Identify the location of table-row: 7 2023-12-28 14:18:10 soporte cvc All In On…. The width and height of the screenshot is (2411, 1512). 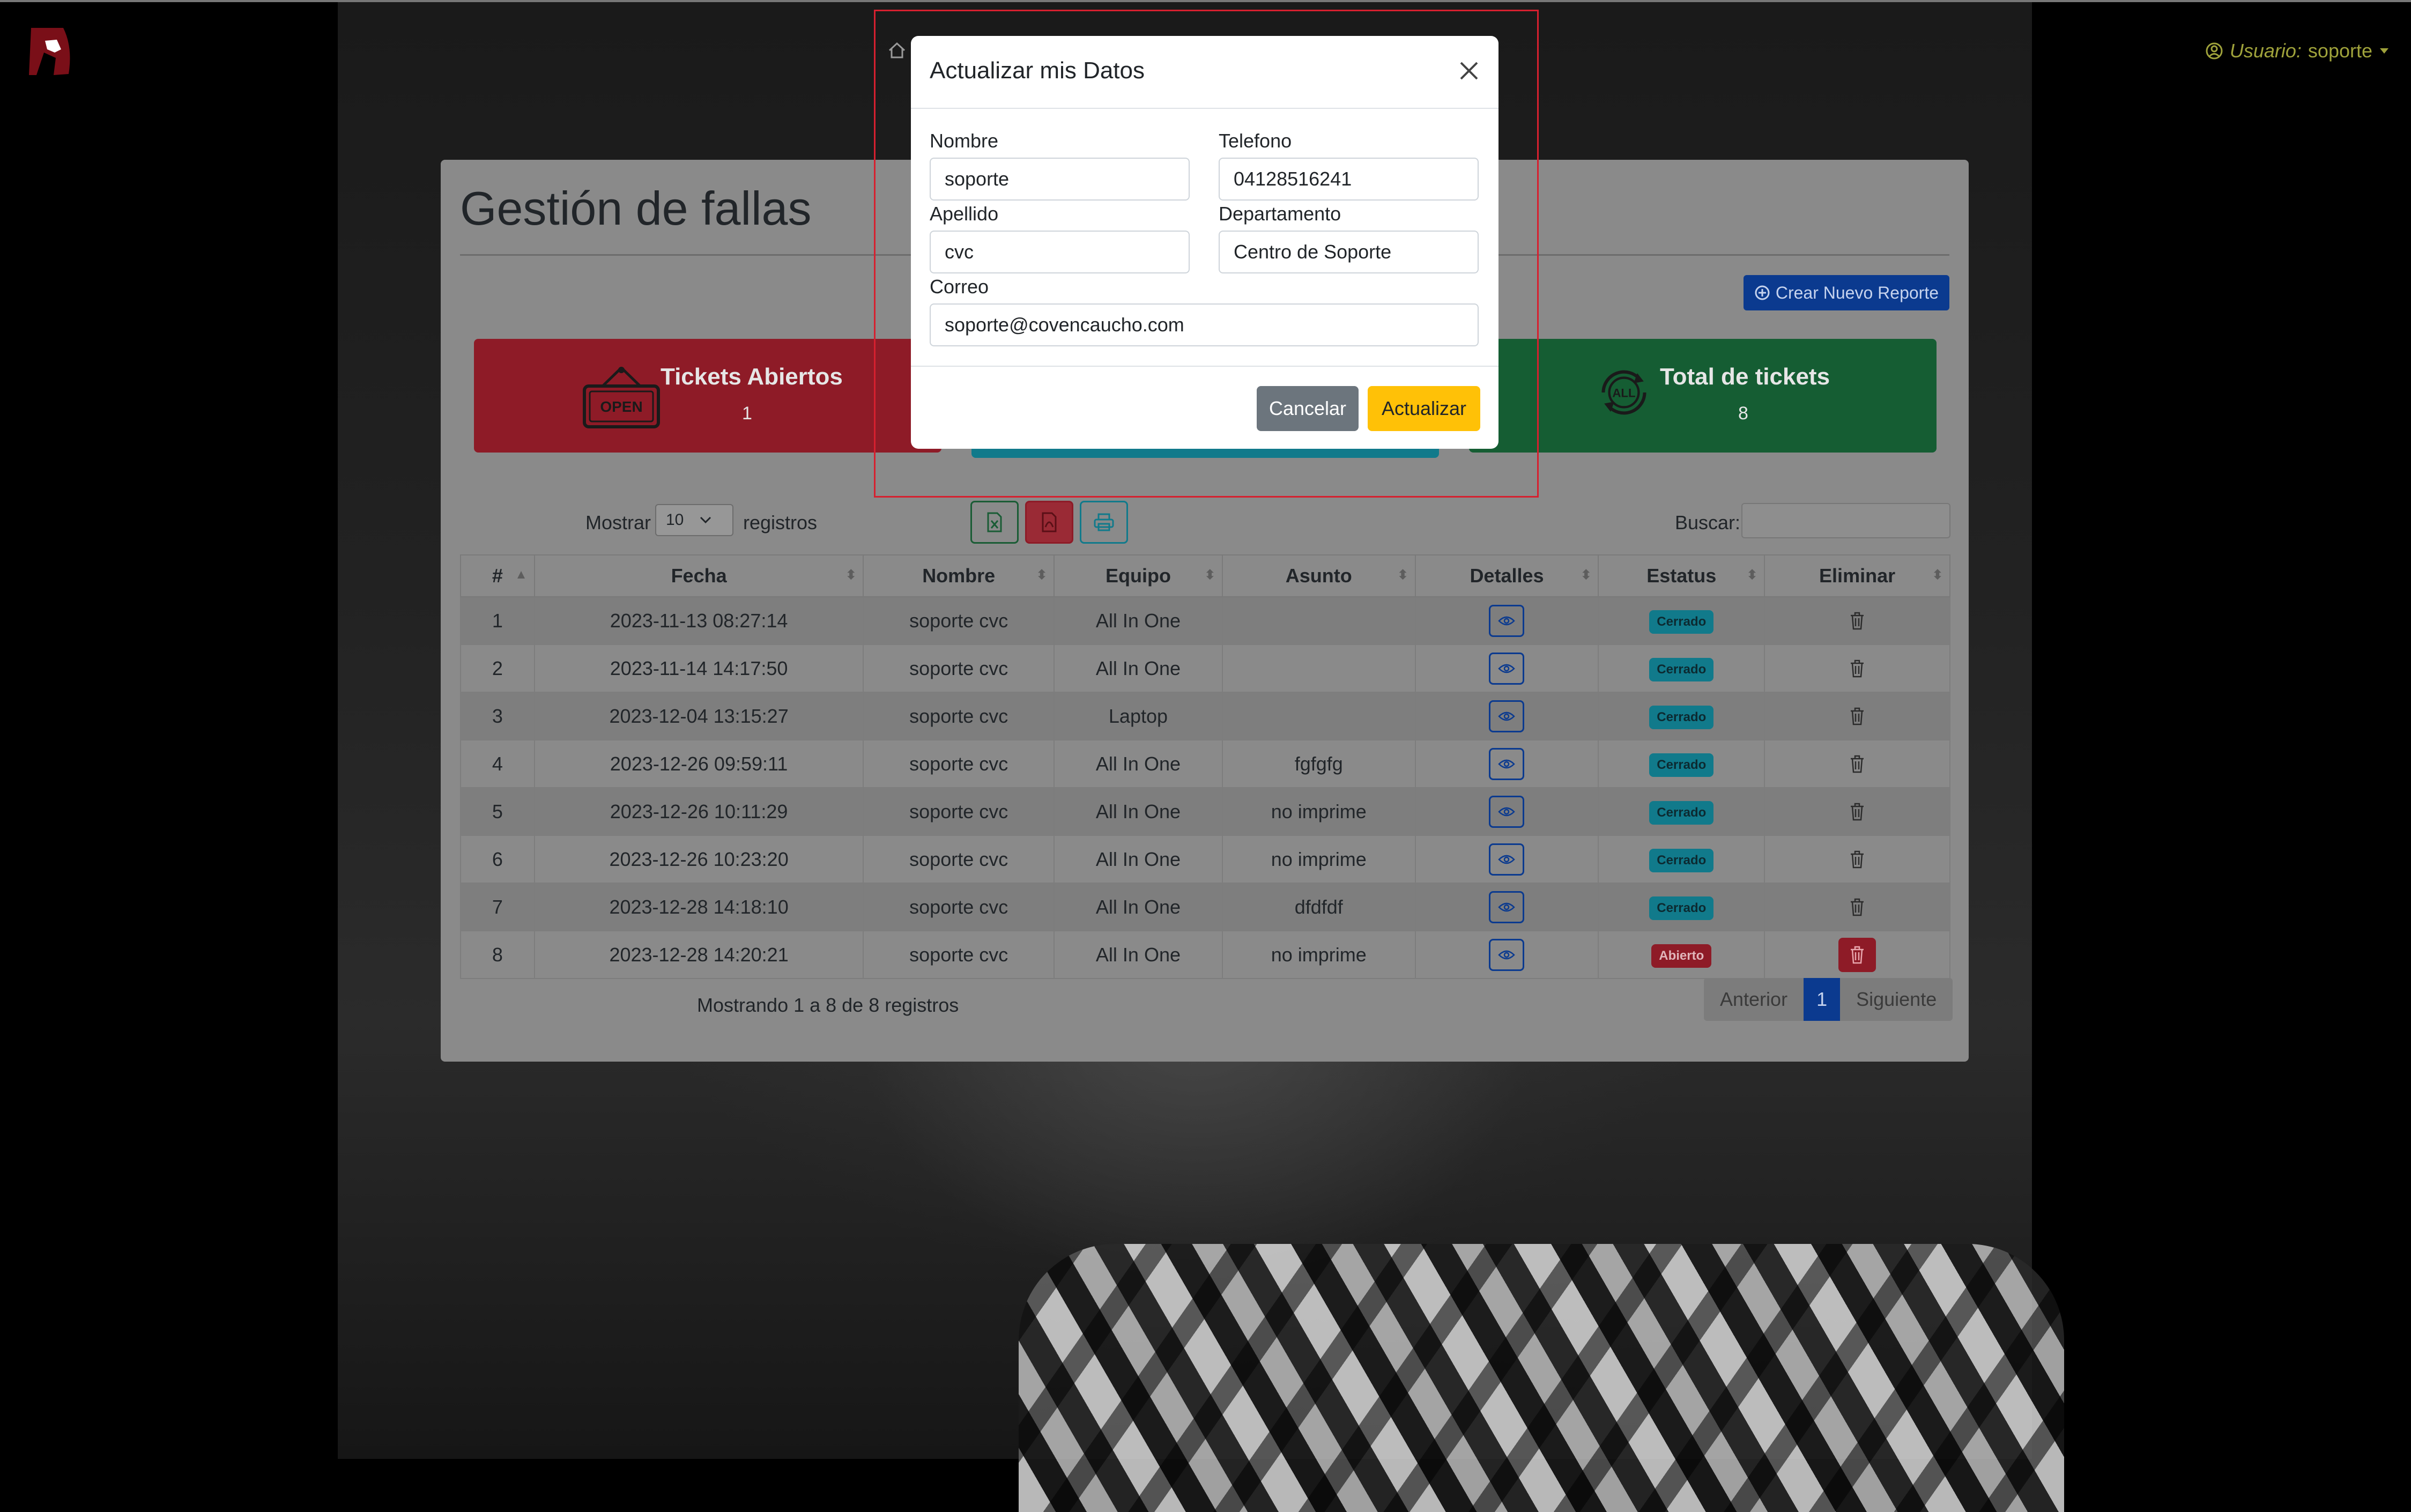
(1205, 907).